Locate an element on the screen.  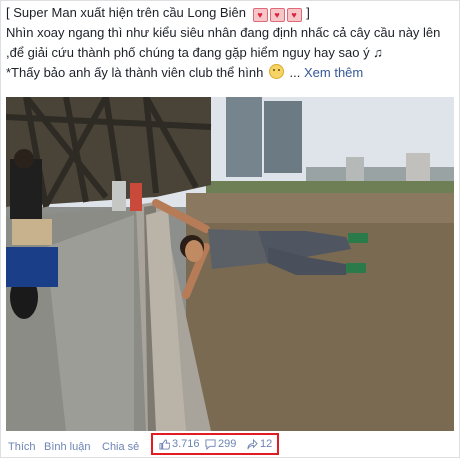
hearts-group: ♥ ♥ ♥ is located at coordinates (277, 13).